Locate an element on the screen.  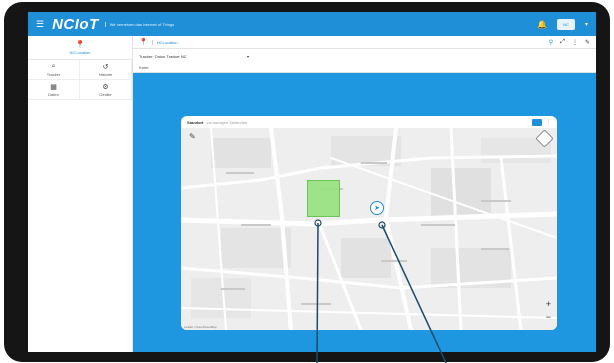
map-card-actions: ⋮ is located at coordinates (541, 122).